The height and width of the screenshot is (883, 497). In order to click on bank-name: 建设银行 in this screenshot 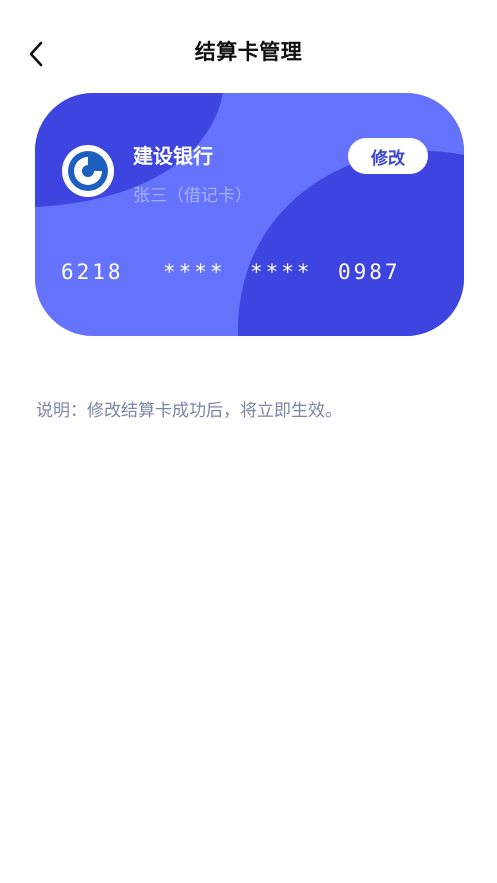, I will do `click(173, 156)`.